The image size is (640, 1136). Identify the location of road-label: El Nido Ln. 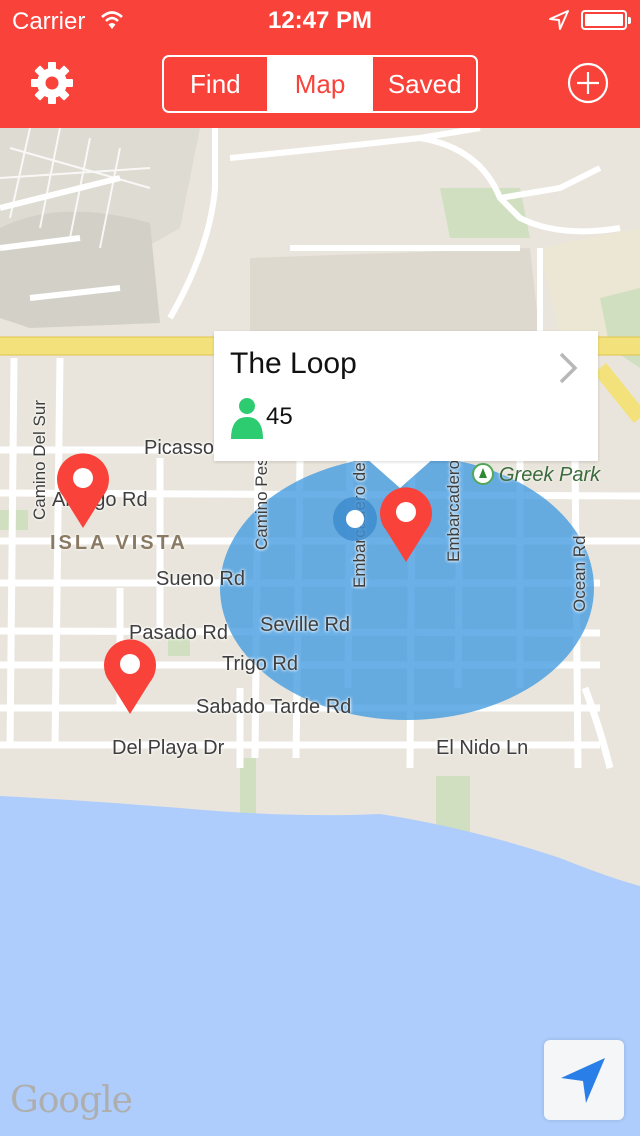
(482, 748).